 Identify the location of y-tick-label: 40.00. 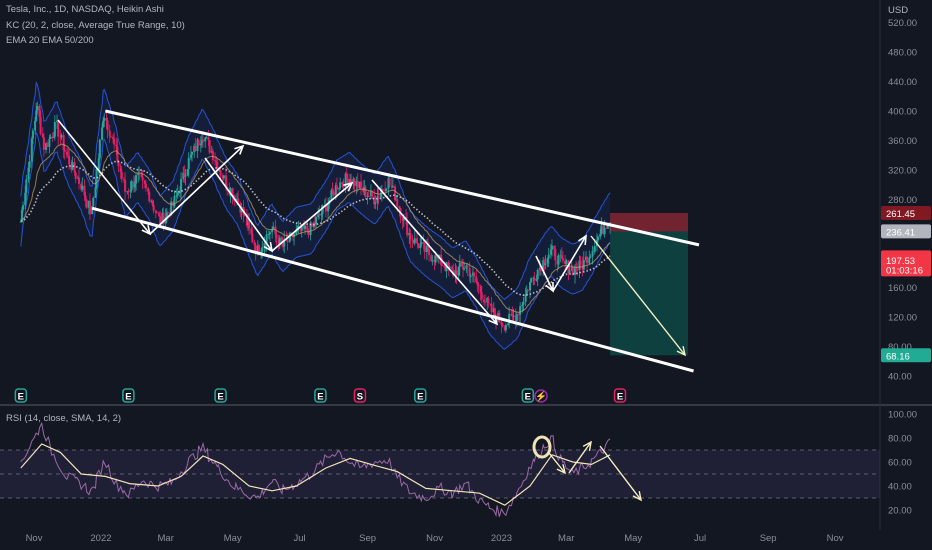
(900, 377).